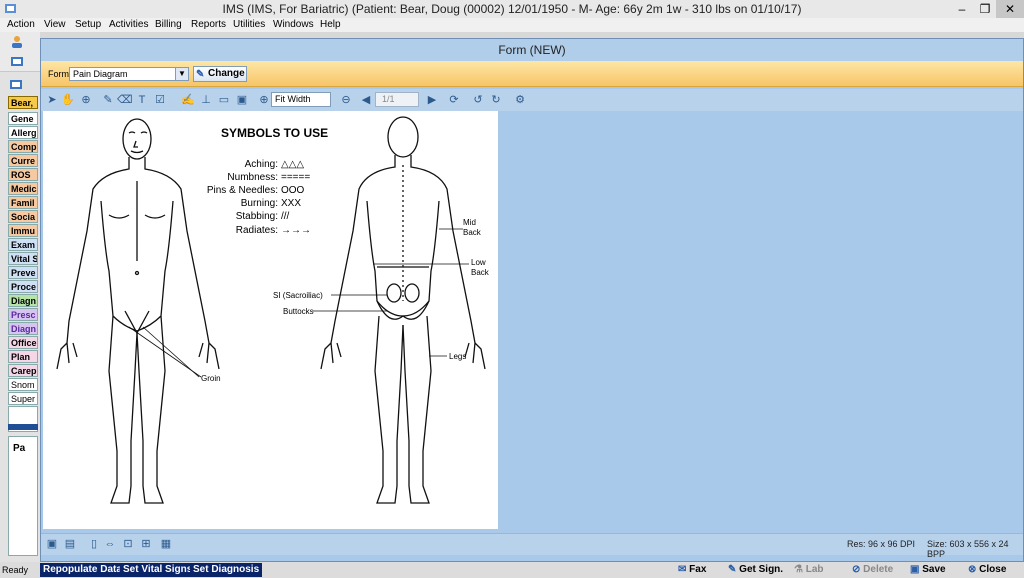 The height and width of the screenshot is (578, 1024). I want to click on nav-allergies: Allerg, so click(23, 132).